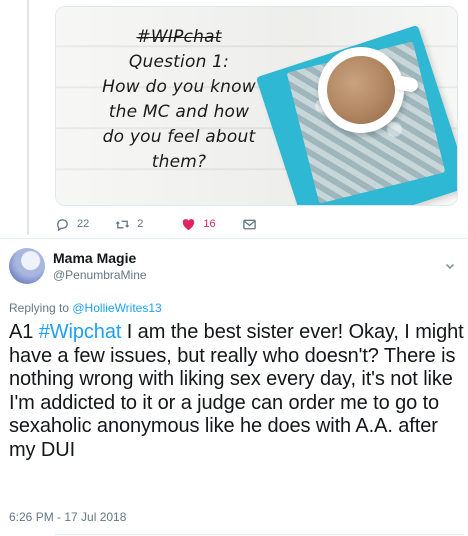 Image resolution: width=468 pixels, height=536 pixels. Describe the element at coordinates (62, 224) in the screenshot. I see `reply-icon` at that location.